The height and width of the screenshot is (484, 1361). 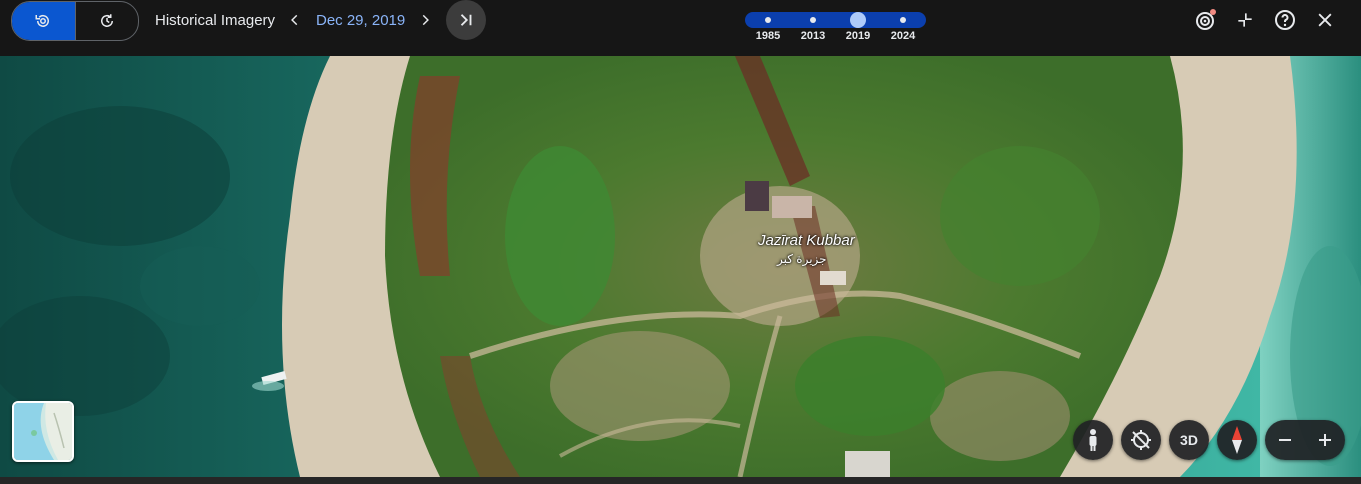 I want to click on no-tilt-icon, so click(x=1141, y=440).